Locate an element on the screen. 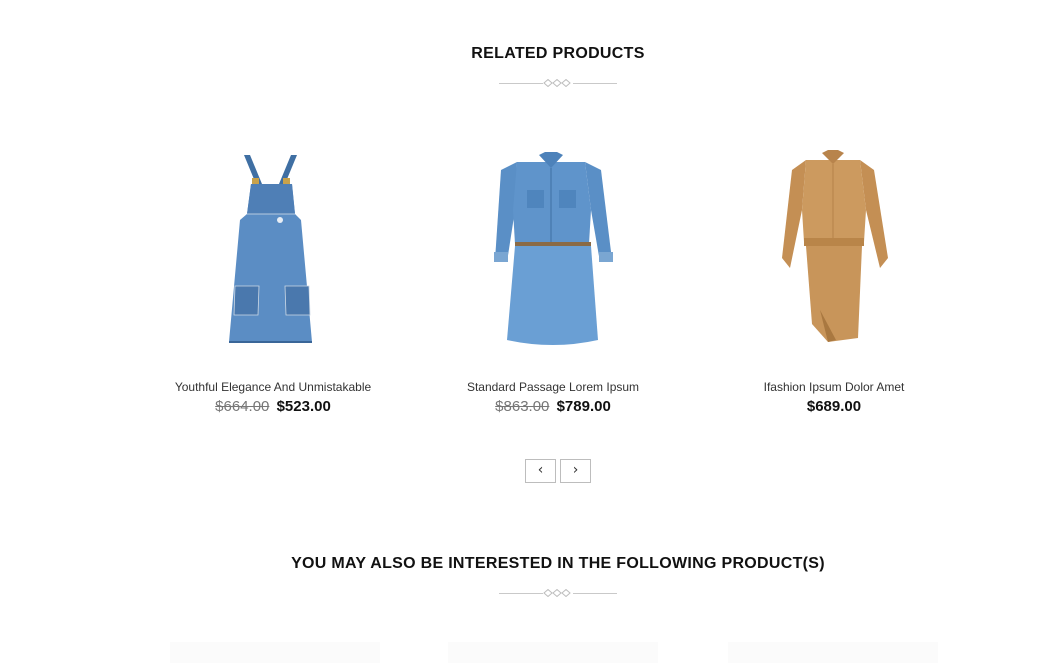 The width and height of the screenshot is (1046, 663). product-name: Youthful Elegance And Unmistakable is located at coordinates (273, 387).